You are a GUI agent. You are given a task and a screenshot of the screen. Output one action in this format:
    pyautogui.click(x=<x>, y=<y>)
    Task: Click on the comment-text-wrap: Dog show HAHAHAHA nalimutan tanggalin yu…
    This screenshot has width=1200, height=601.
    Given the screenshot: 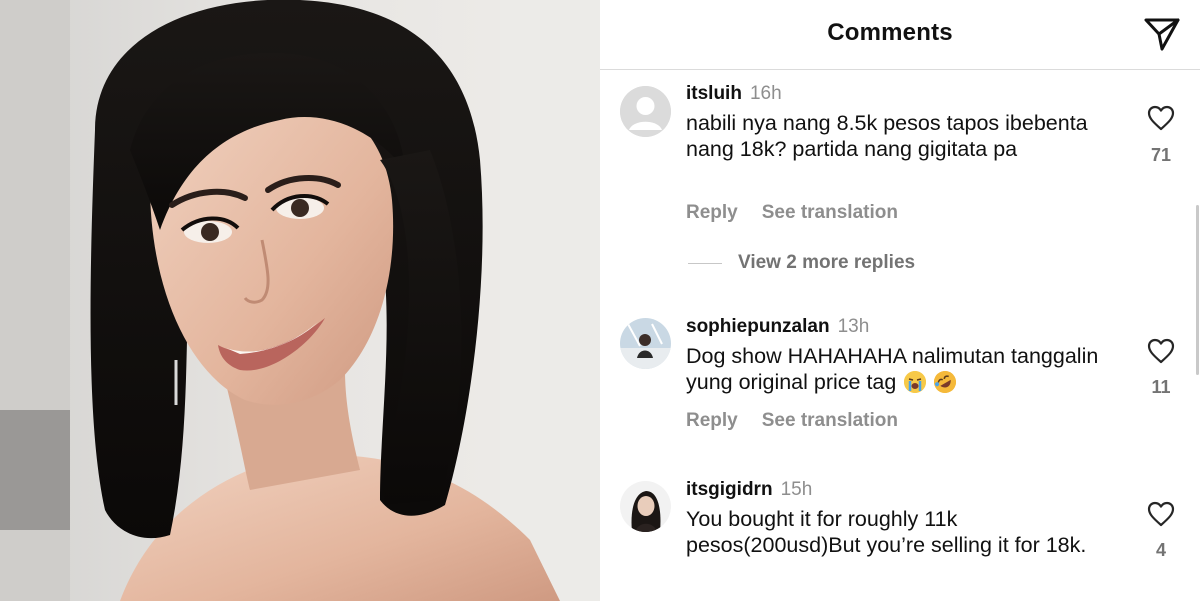 What is the action you would take?
    pyautogui.click(x=896, y=370)
    